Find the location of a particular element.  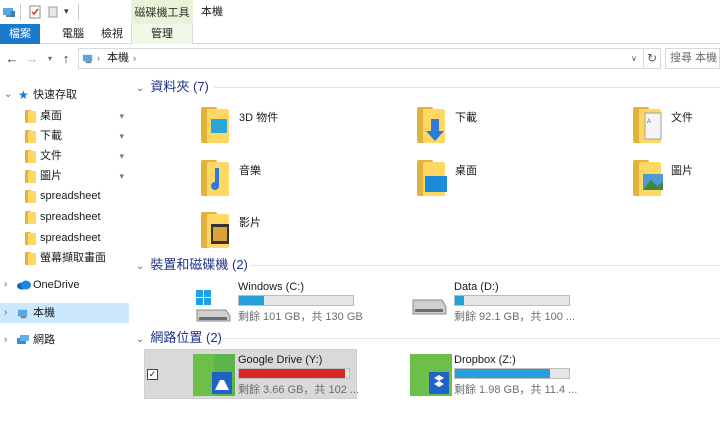

nav-label: 本機 is located at coordinates (44, 313).